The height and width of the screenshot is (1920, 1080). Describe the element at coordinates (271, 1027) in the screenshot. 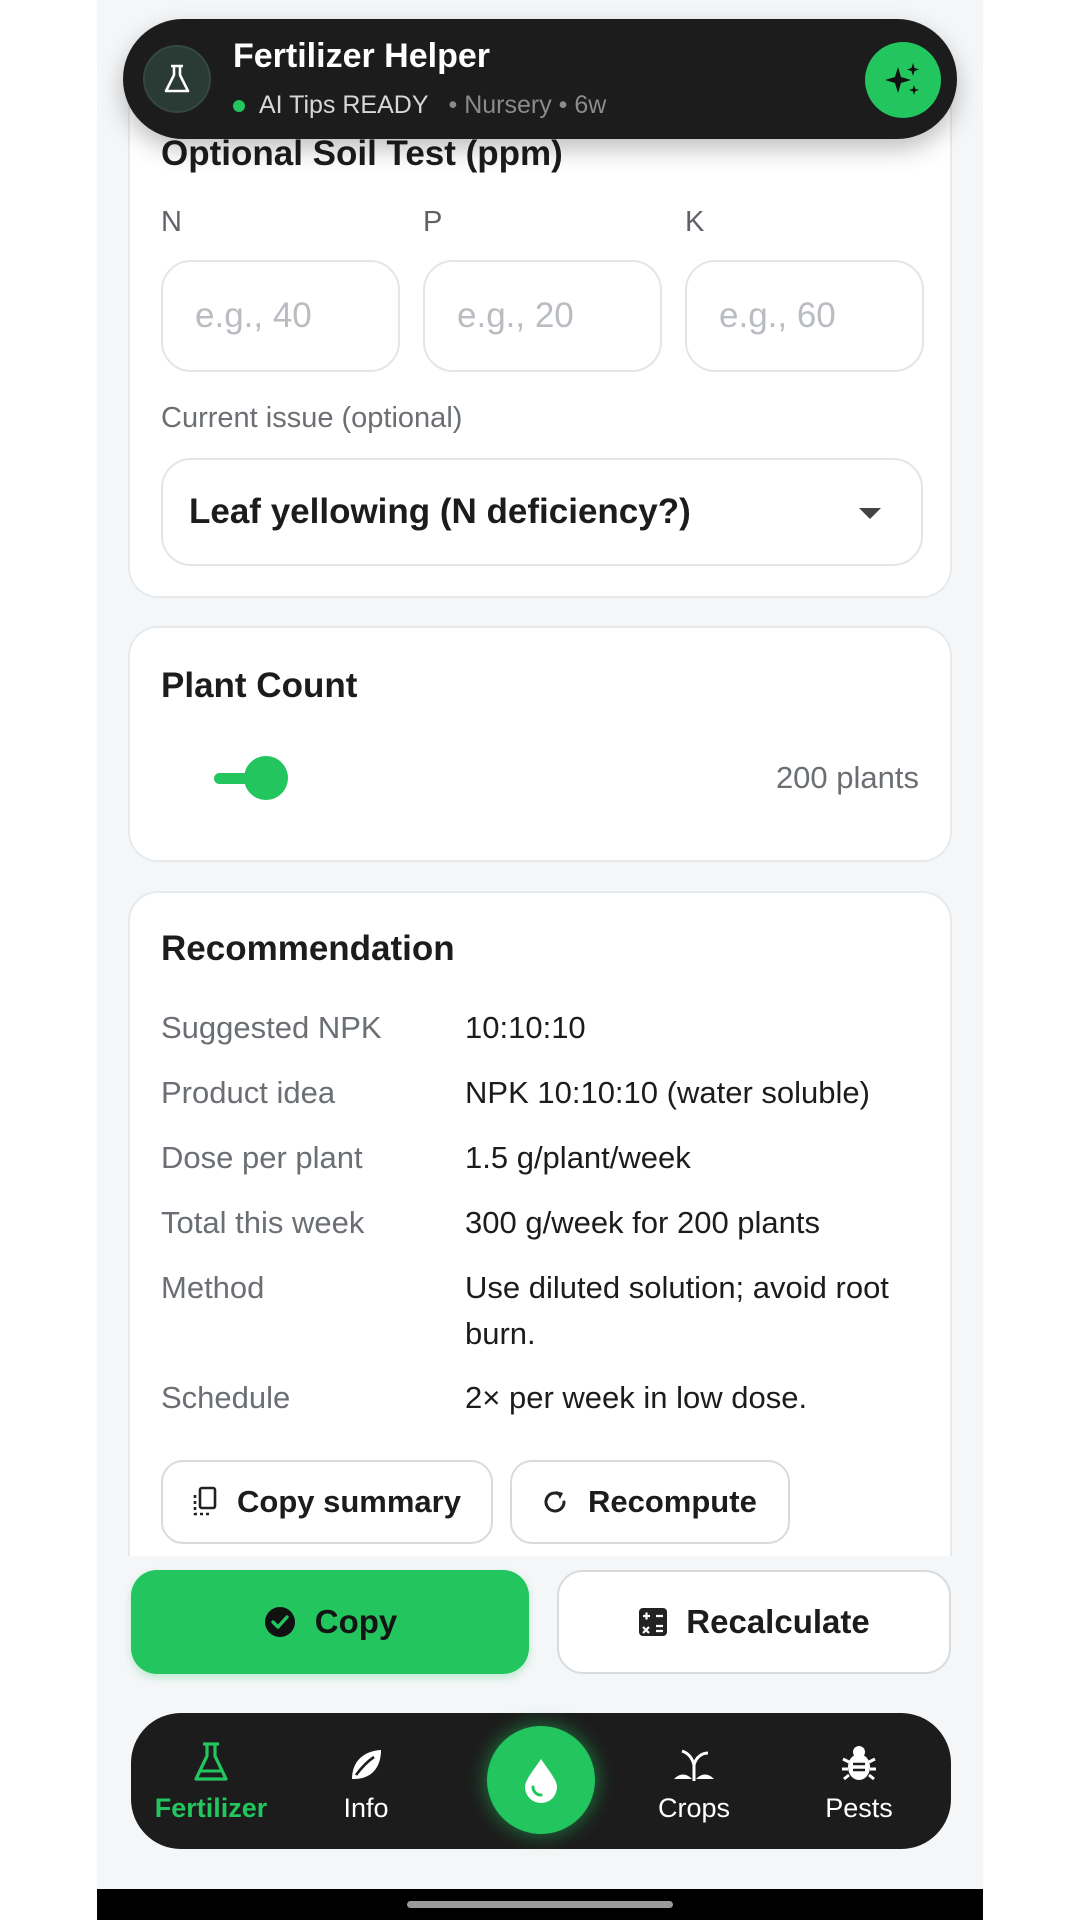

I see `rec-key: Suggested NPK` at that location.